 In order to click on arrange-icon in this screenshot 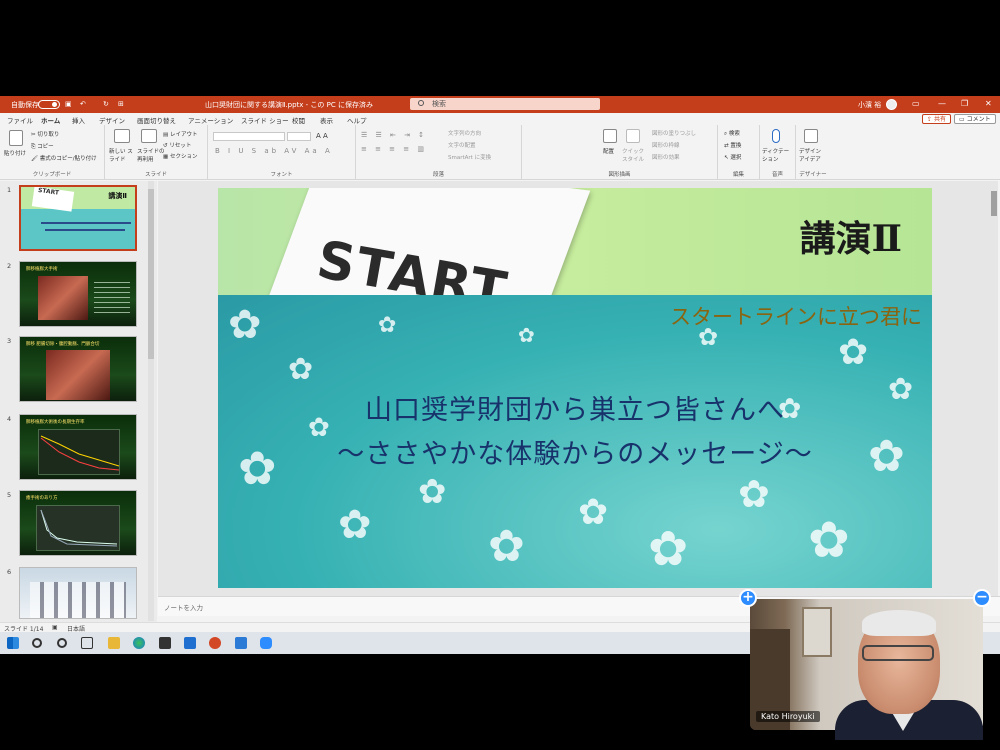, I will do `click(610, 136)`.